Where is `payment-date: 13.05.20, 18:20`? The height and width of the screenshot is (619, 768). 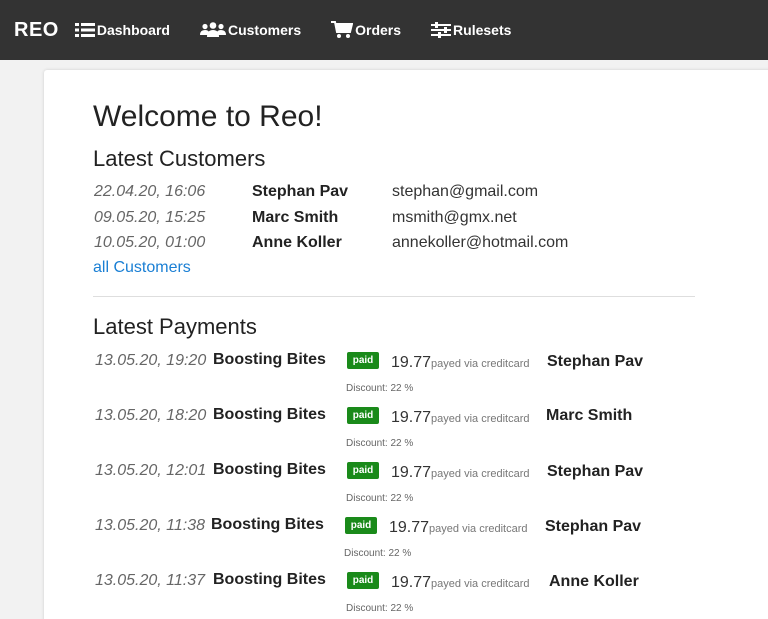
payment-date: 13.05.20, 18:20 is located at coordinates (151, 415).